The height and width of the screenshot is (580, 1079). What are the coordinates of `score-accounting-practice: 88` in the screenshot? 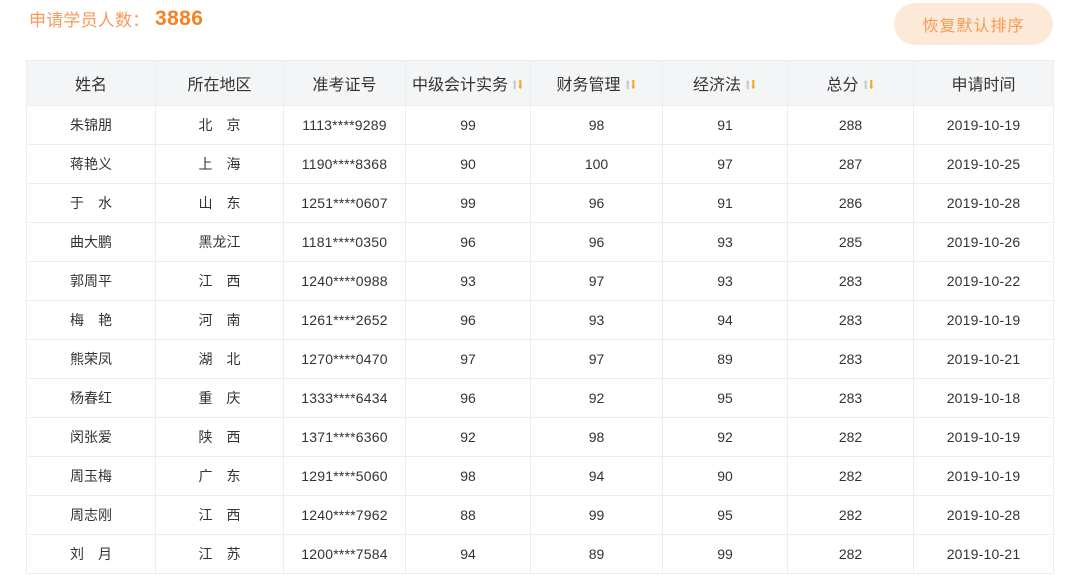 It's located at (468, 515).